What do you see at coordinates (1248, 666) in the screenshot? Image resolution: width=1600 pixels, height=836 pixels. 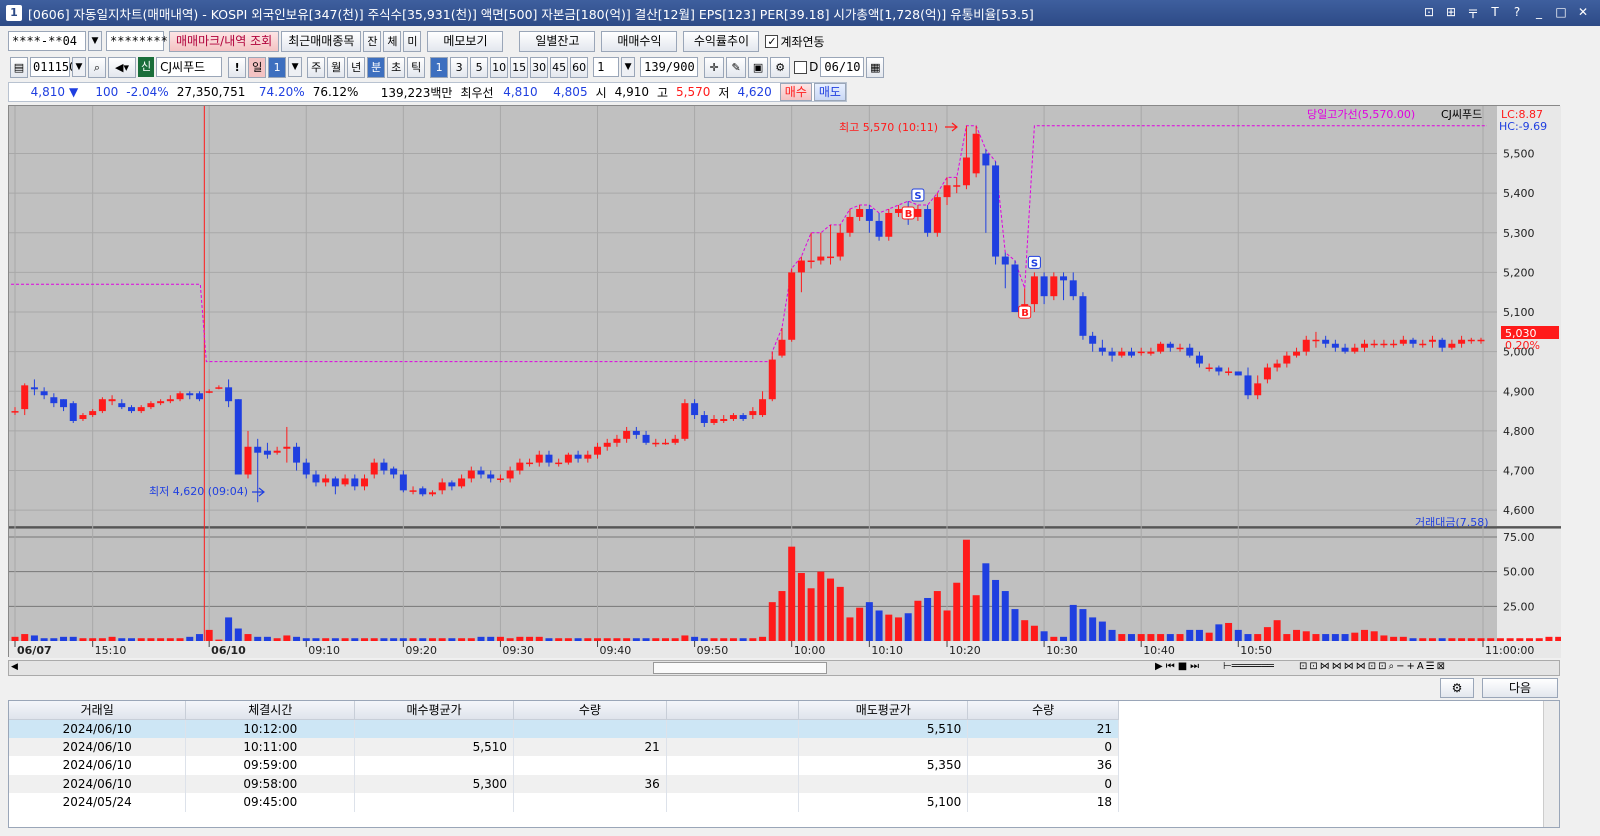 I see `zoom-slider: ⊢═══════` at bounding box center [1248, 666].